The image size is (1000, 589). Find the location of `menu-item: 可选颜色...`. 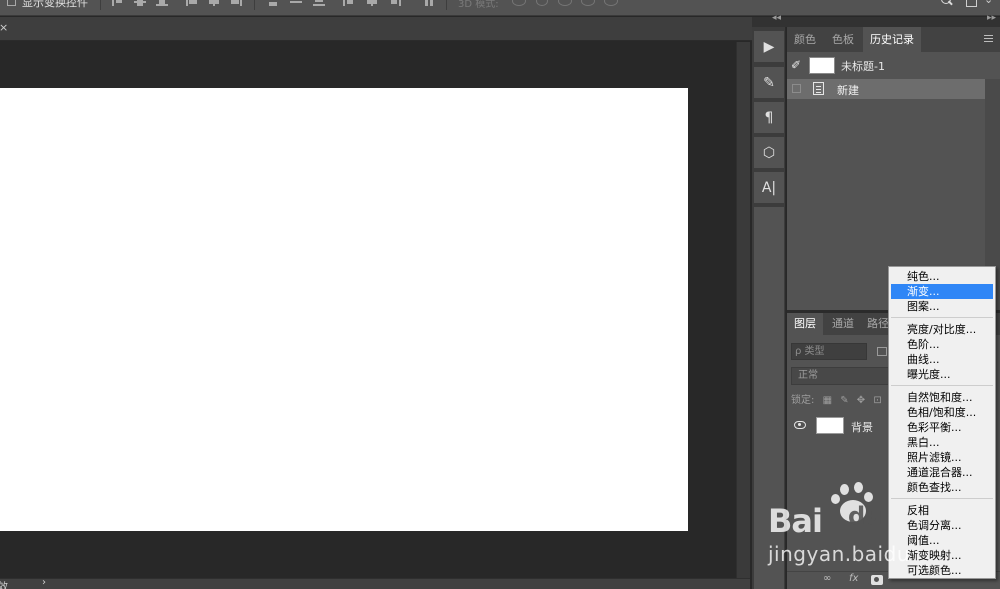

menu-item: 可选颜色... is located at coordinates (942, 570).